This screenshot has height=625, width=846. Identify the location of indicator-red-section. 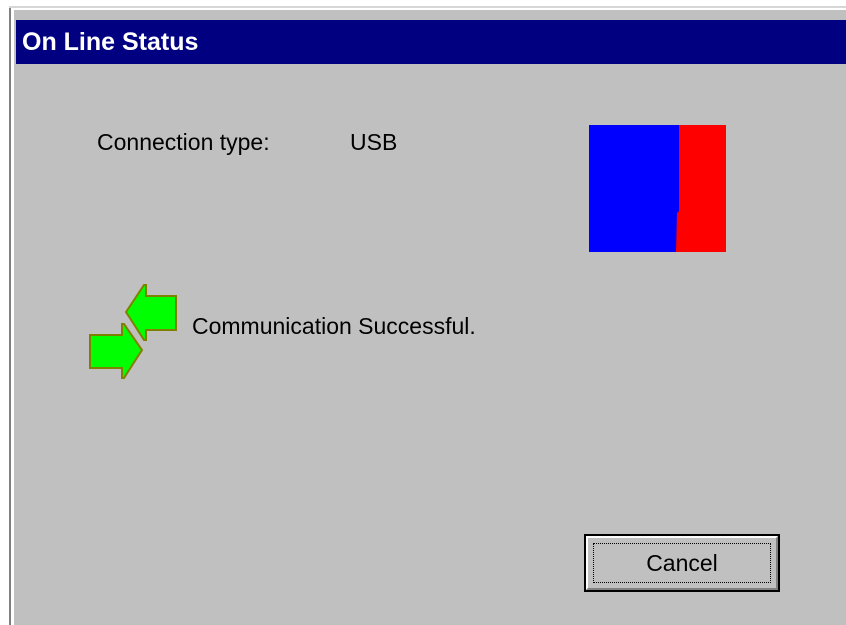
(701, 188).